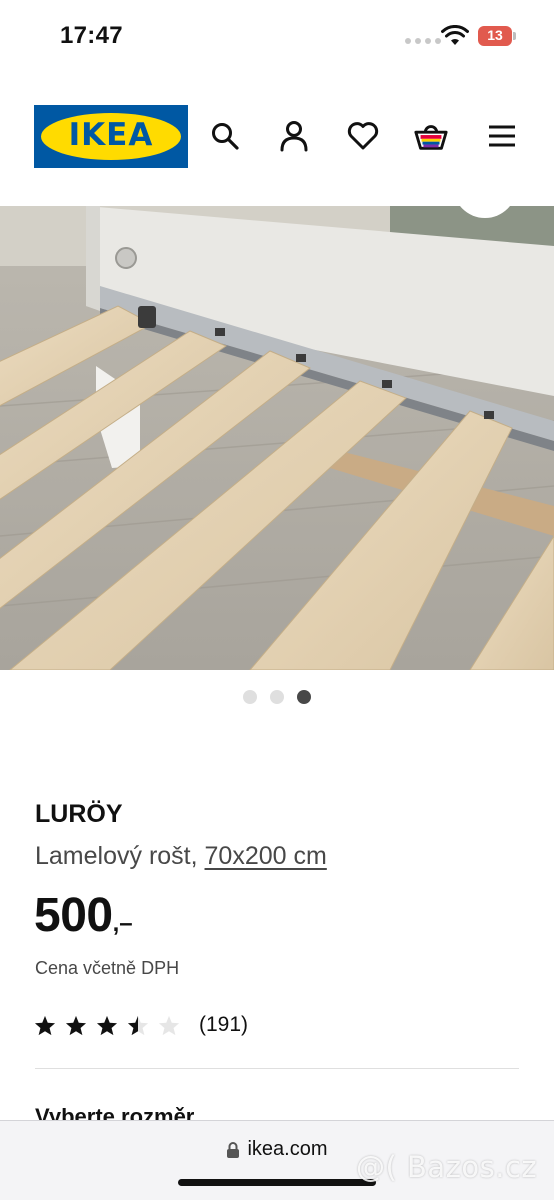  Describe the element at coordinates (73, 915) in the screenshot. I see `price-value: 500` at that location.